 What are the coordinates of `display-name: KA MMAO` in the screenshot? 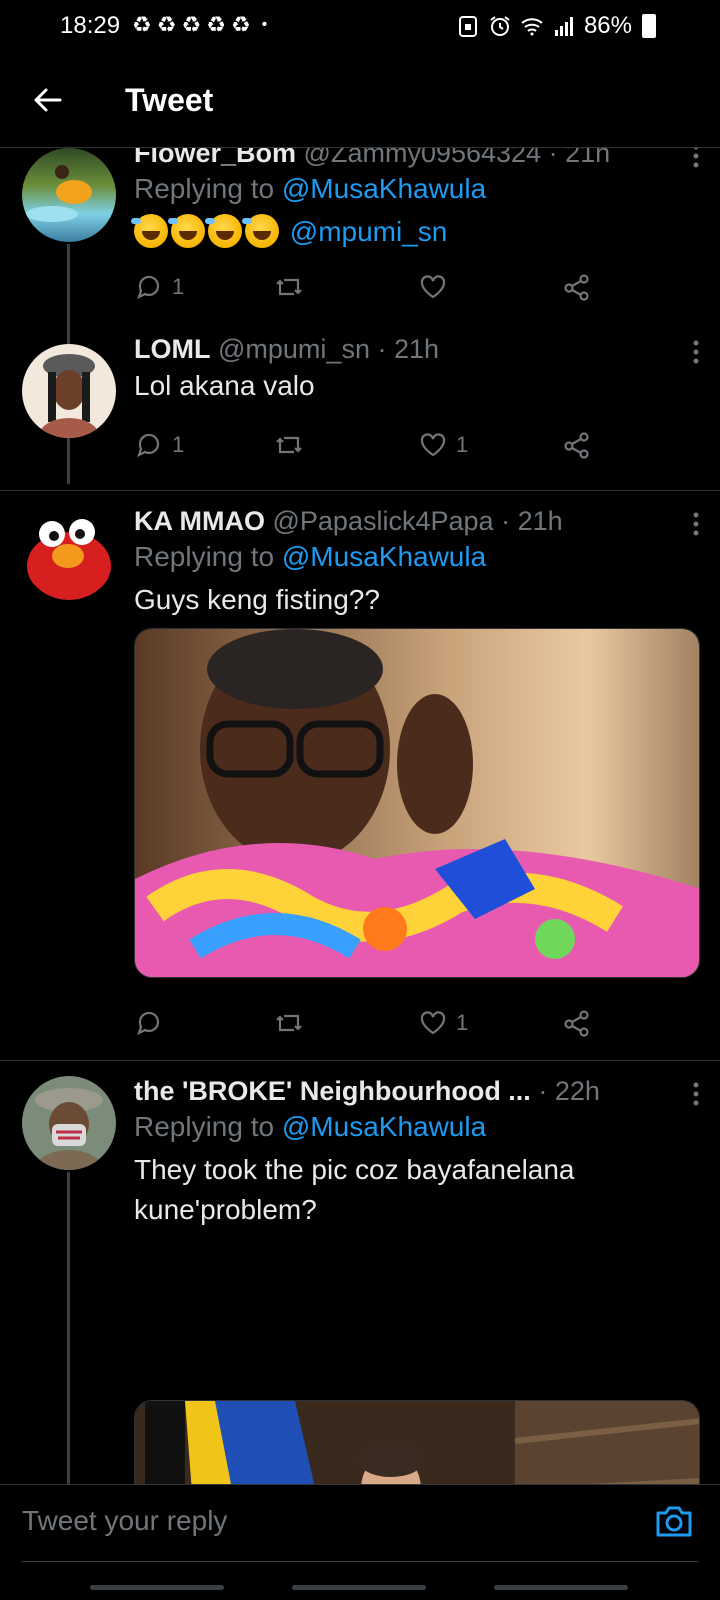 It's located at (199, 521).